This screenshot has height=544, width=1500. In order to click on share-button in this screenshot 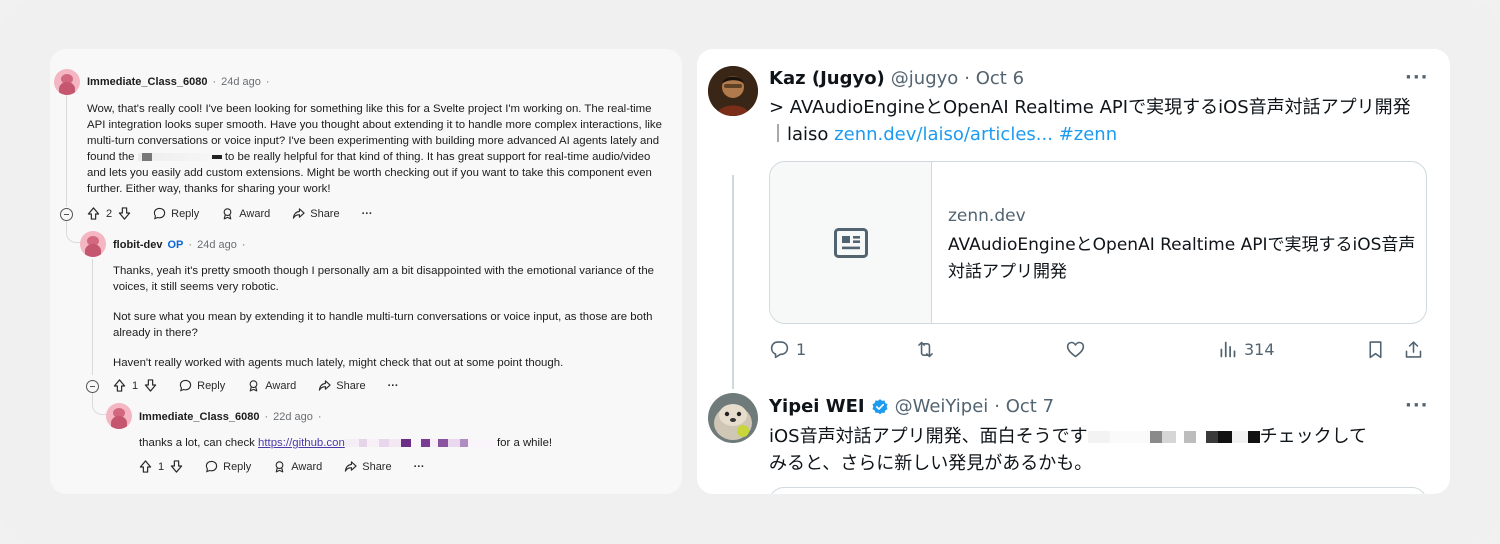, I will do `click(1413, 349)`.